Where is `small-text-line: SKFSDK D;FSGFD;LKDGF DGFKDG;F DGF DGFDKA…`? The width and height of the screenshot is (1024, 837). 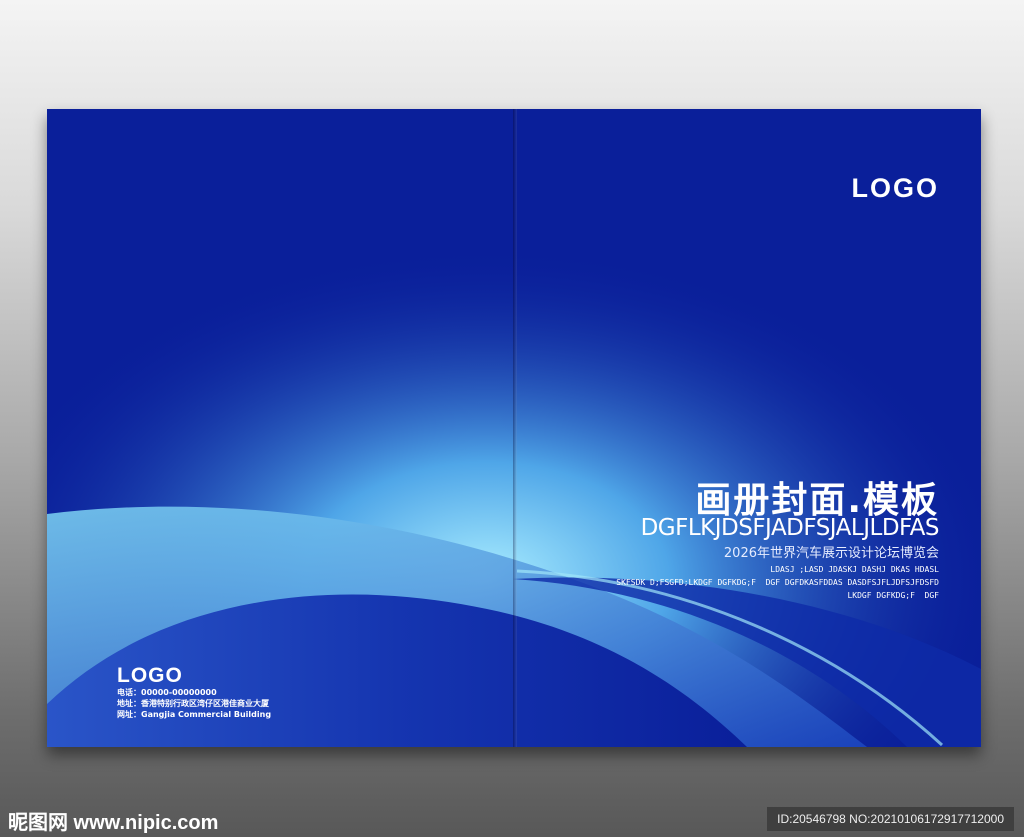
small-text-line: SKFSDK D;FSGFD;LKDGF DGFKDG;F DGF DGFDKA… is located at coordinates (777, 582).